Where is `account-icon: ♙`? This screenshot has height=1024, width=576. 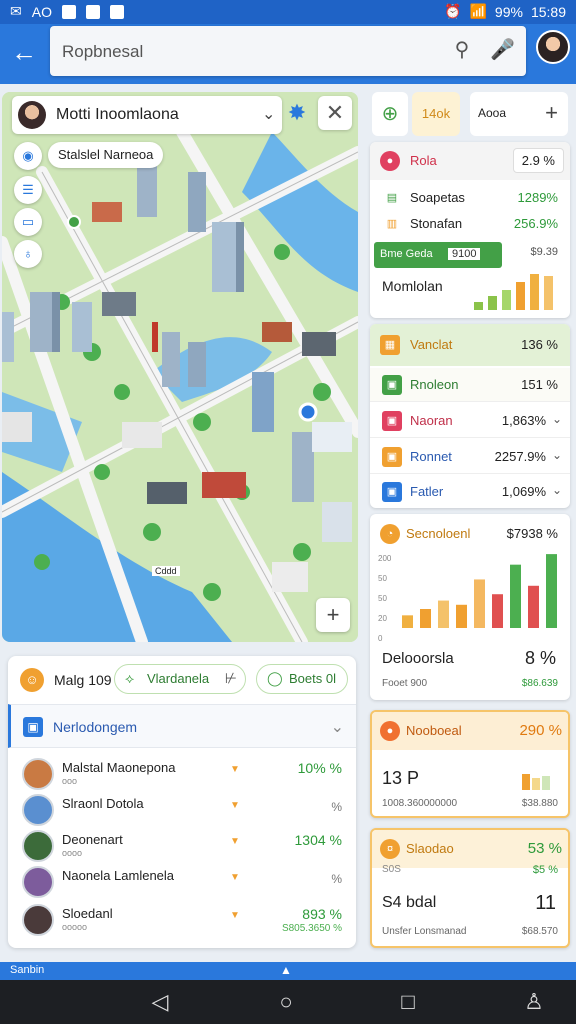 account-icon: ♙ is located at coordinates (534, 1002).